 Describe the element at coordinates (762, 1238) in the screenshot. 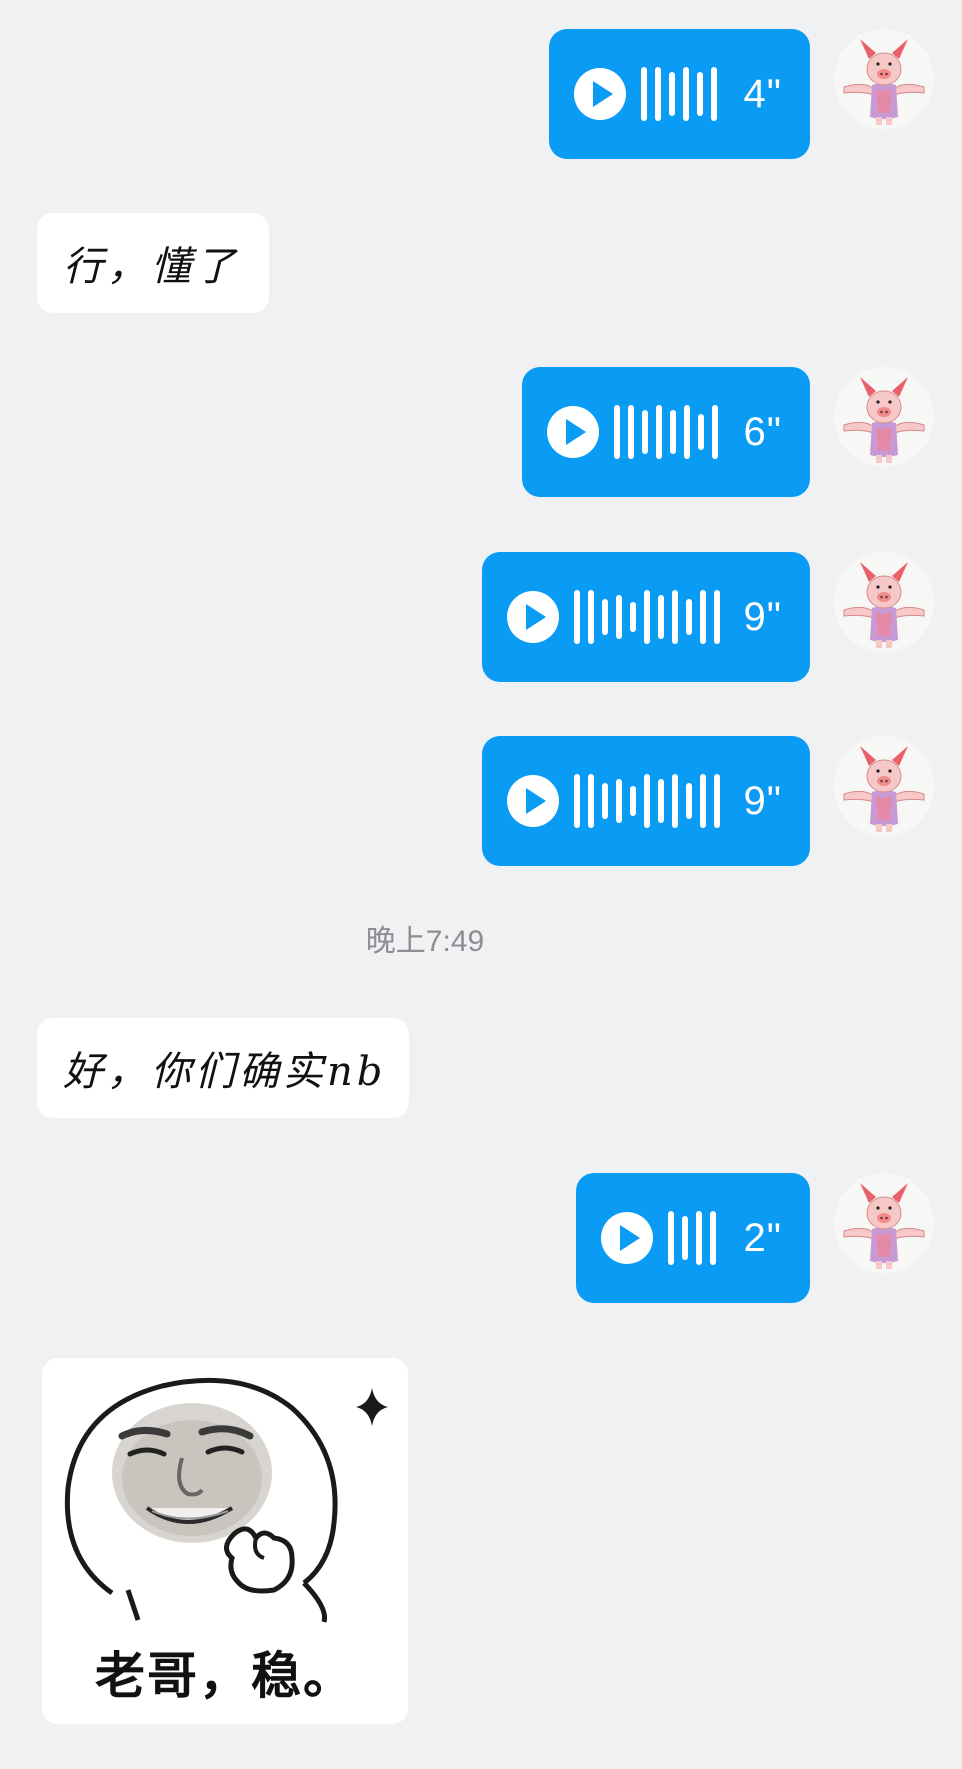

I see `voice-duration: 2"` at that location.